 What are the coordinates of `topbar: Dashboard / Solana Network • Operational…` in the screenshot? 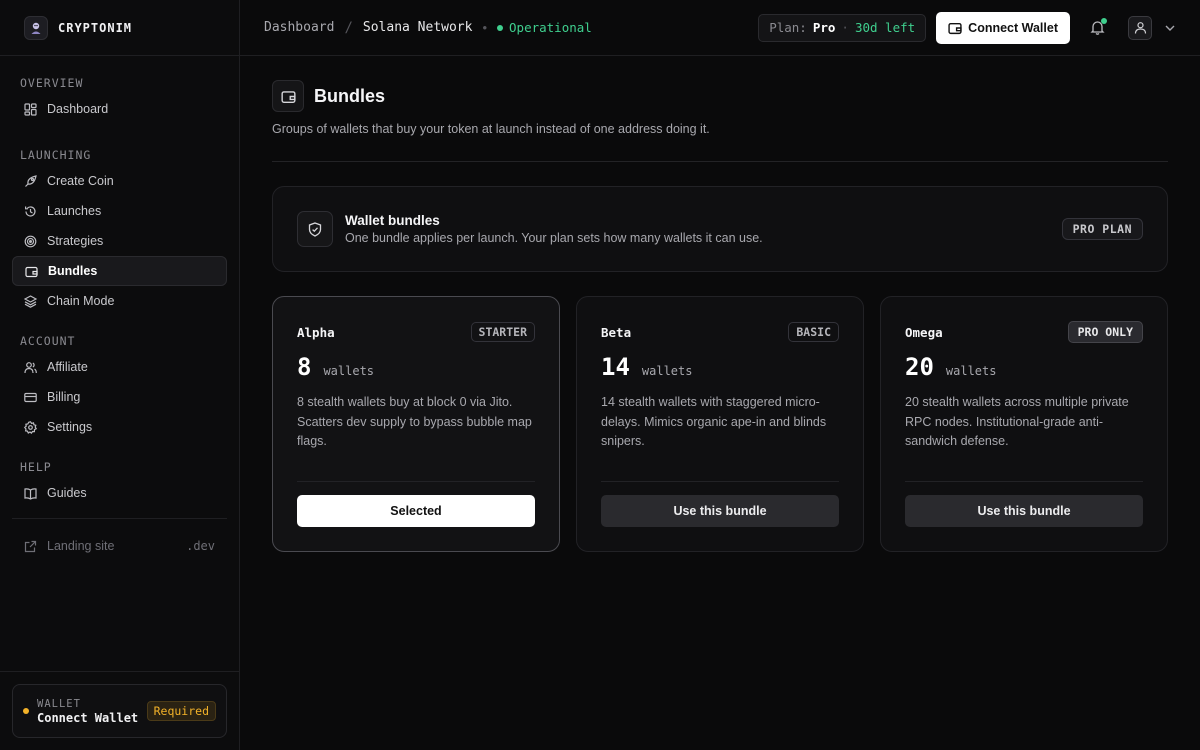 It's located at (720, 28).